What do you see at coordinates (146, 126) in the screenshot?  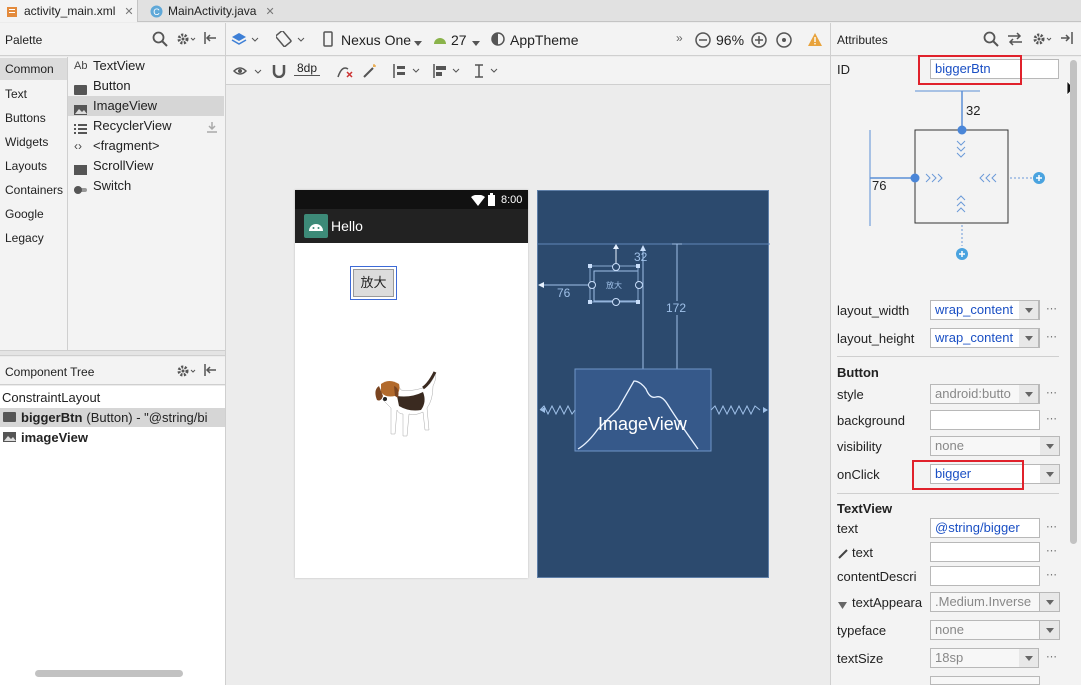 I see `palette-item-recyclerview: RecyclerView` at bounding box center [146, 126].